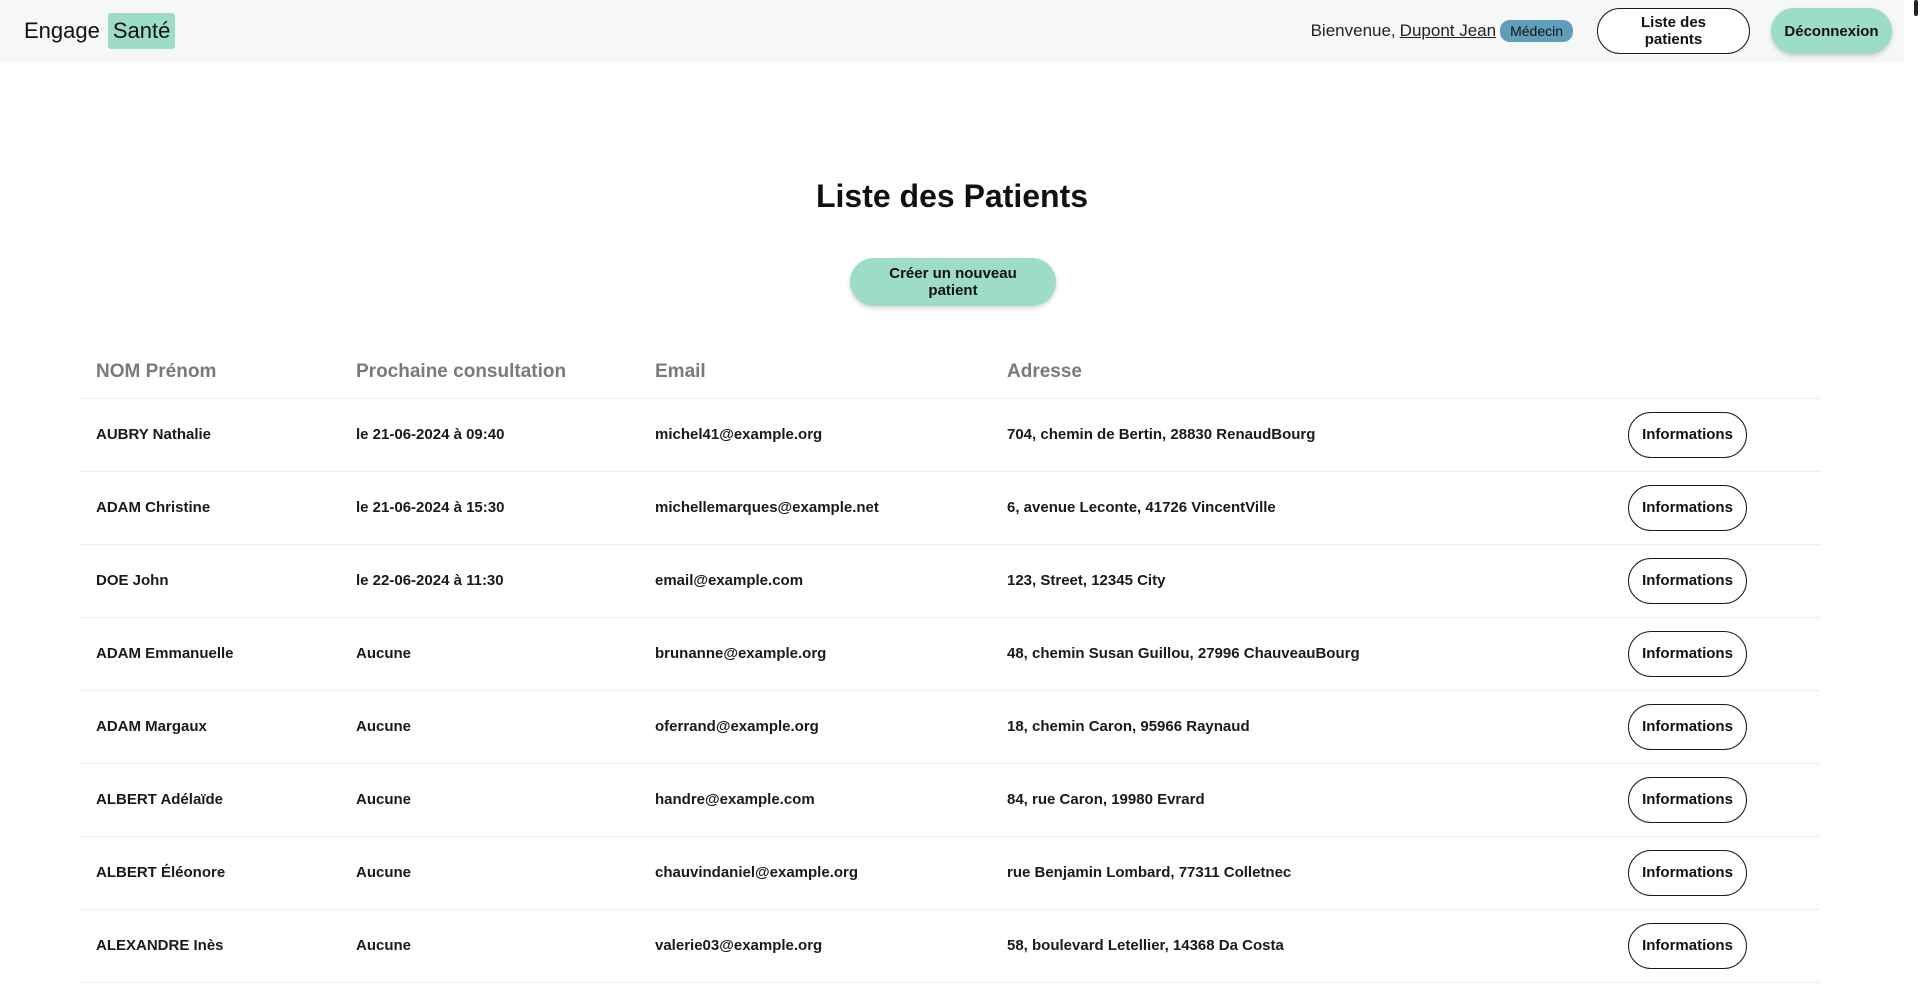 The height and width of the screenshot is (991, 1920). Describe the element at coordinates (1673, 31) in the screenshot. I see `patients-list-button: Liste des patients` at that location.